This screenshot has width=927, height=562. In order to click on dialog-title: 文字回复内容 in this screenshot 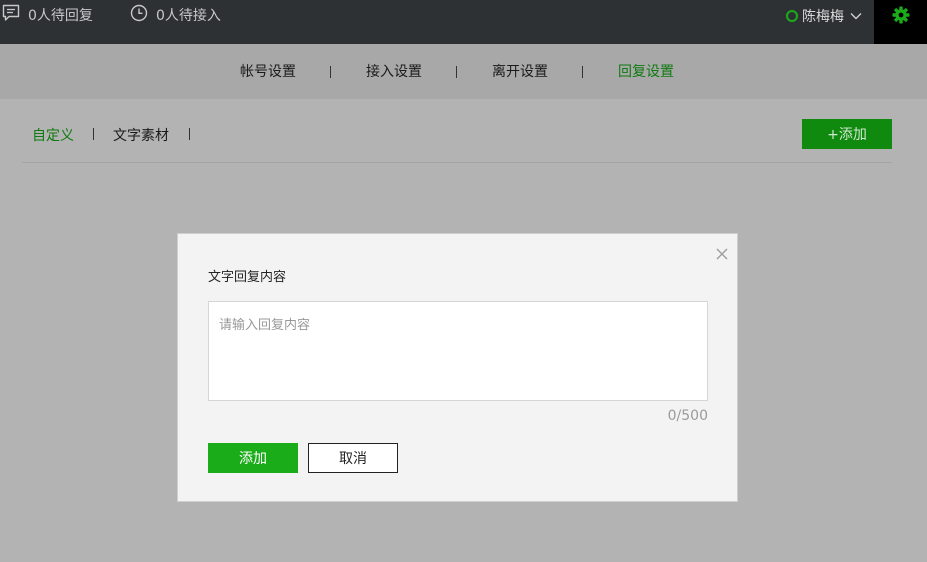, I will do `click(247, 277)`.